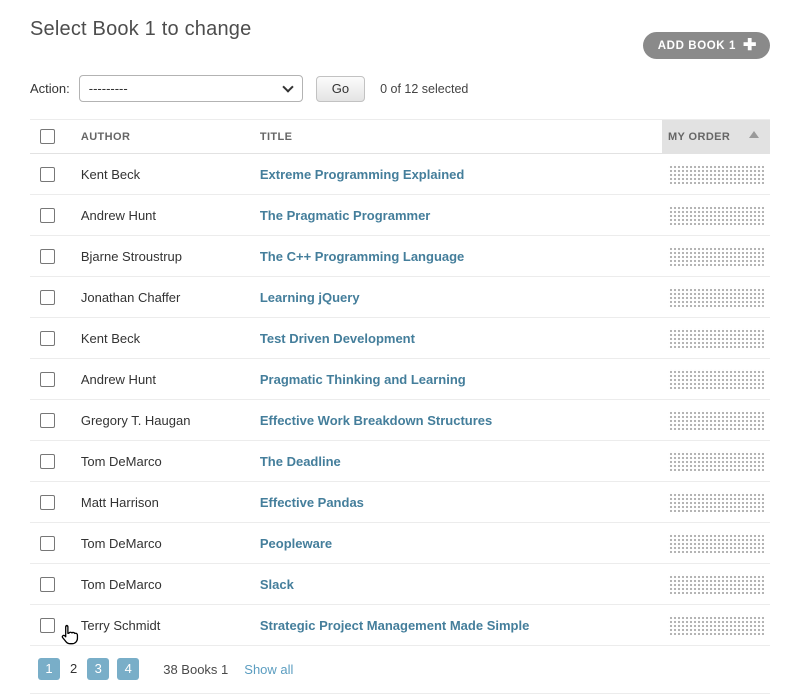 This screenshot has height=694, width=800. Describe the element at coordinates (196, 669) in the screenshot. I see `page-summary: 38 Books 1` at that location.